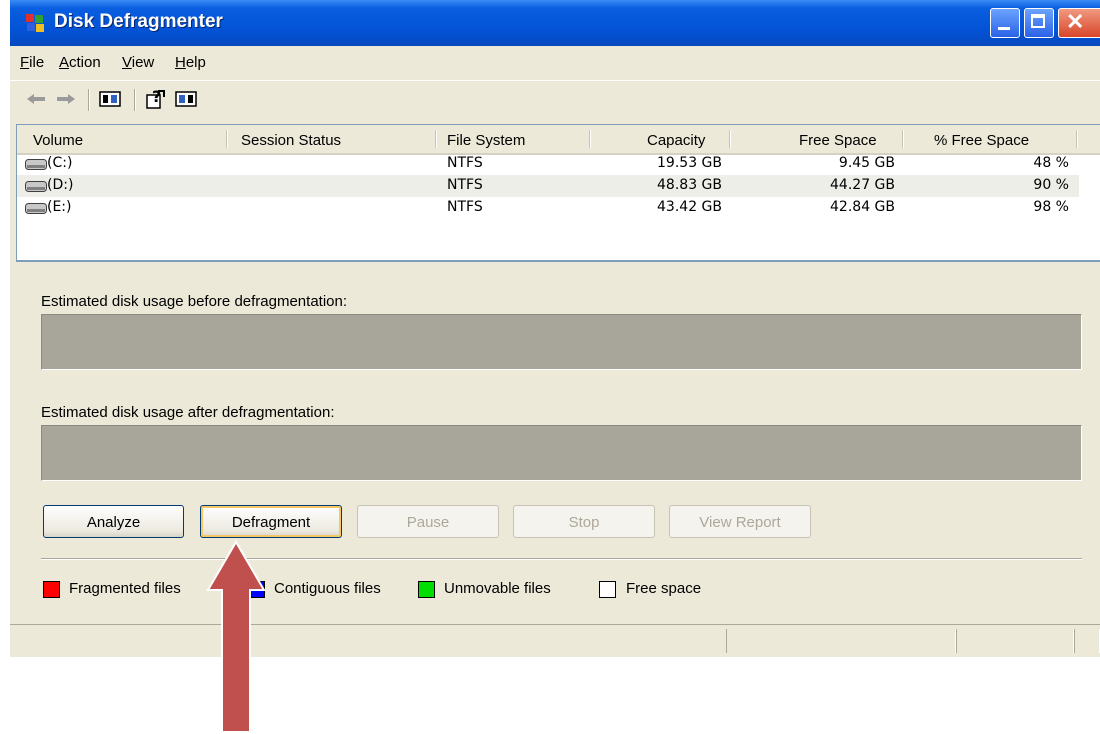 This screenshot has height=734, width=1100. I want to click on back-arrow-icon, so click(36, 99).